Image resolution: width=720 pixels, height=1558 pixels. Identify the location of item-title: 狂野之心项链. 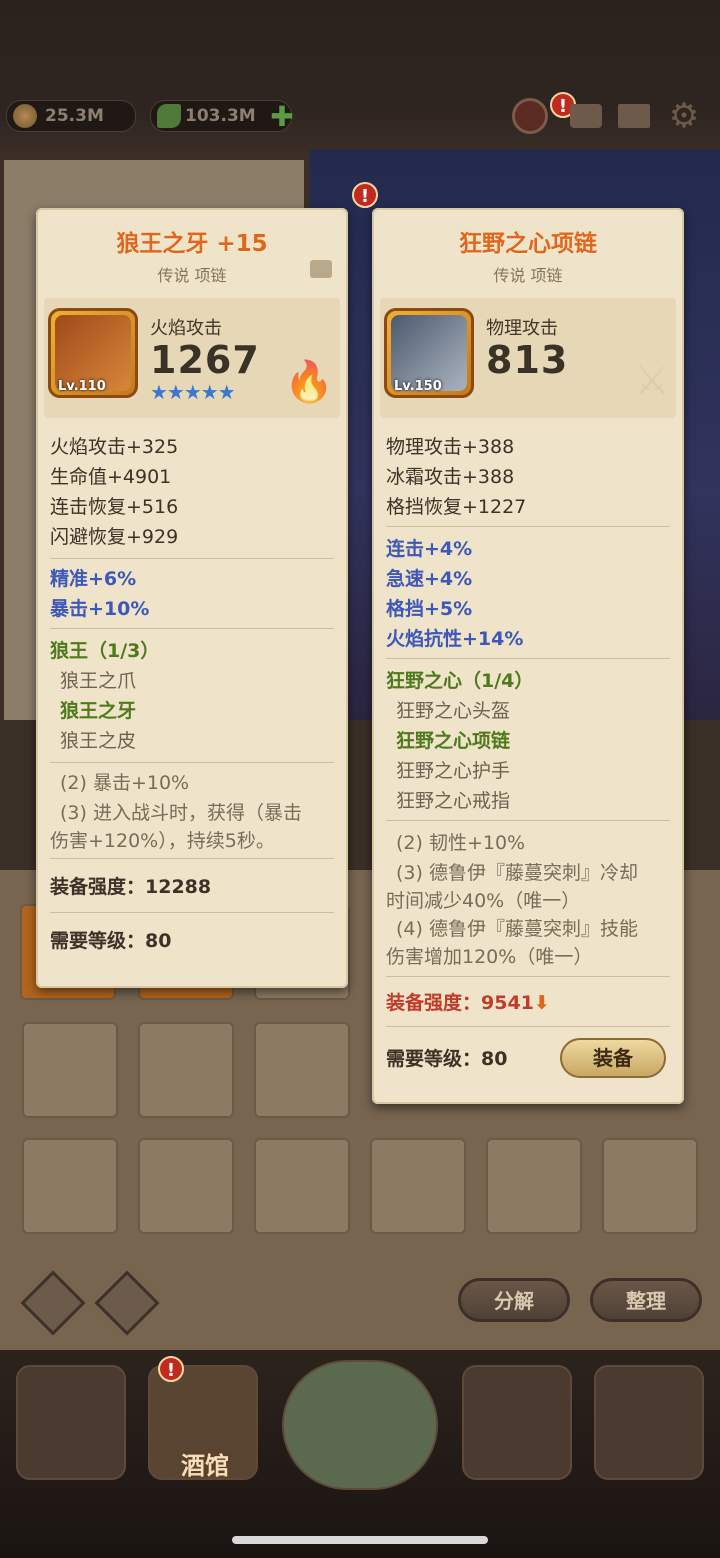
(528, 244).